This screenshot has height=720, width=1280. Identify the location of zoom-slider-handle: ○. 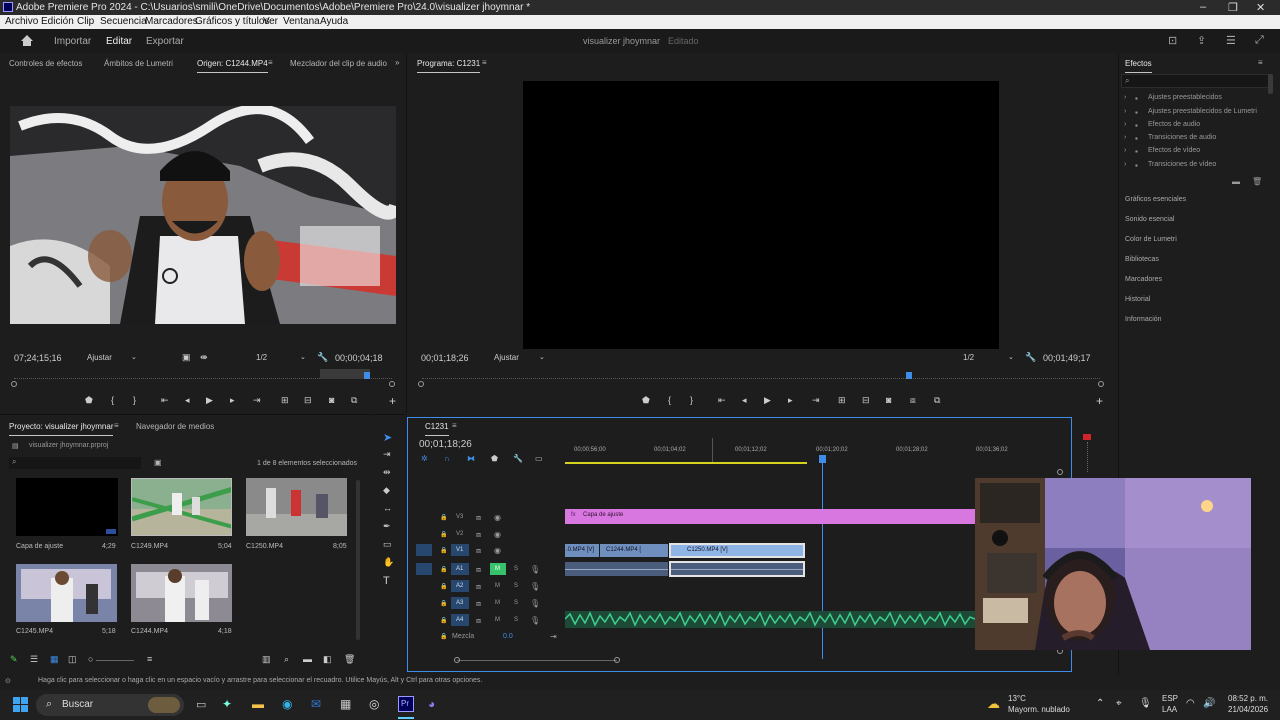
(90, 659).